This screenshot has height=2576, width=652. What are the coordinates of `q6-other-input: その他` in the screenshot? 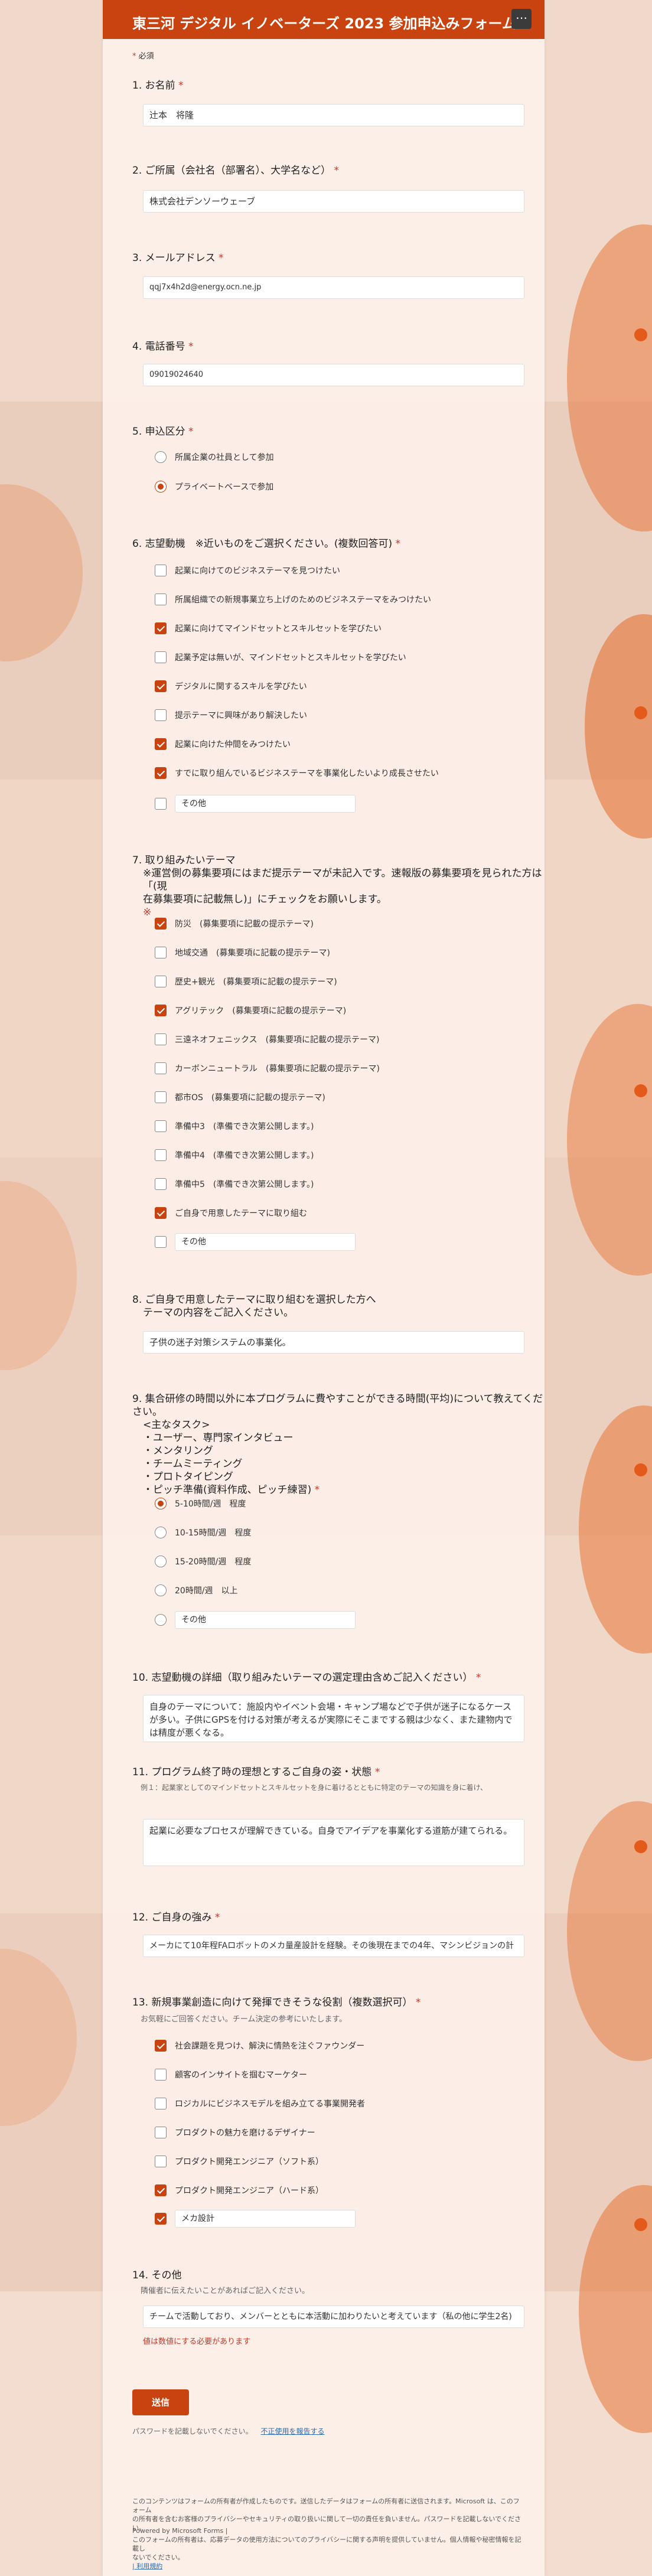 It's located at (265, 804).